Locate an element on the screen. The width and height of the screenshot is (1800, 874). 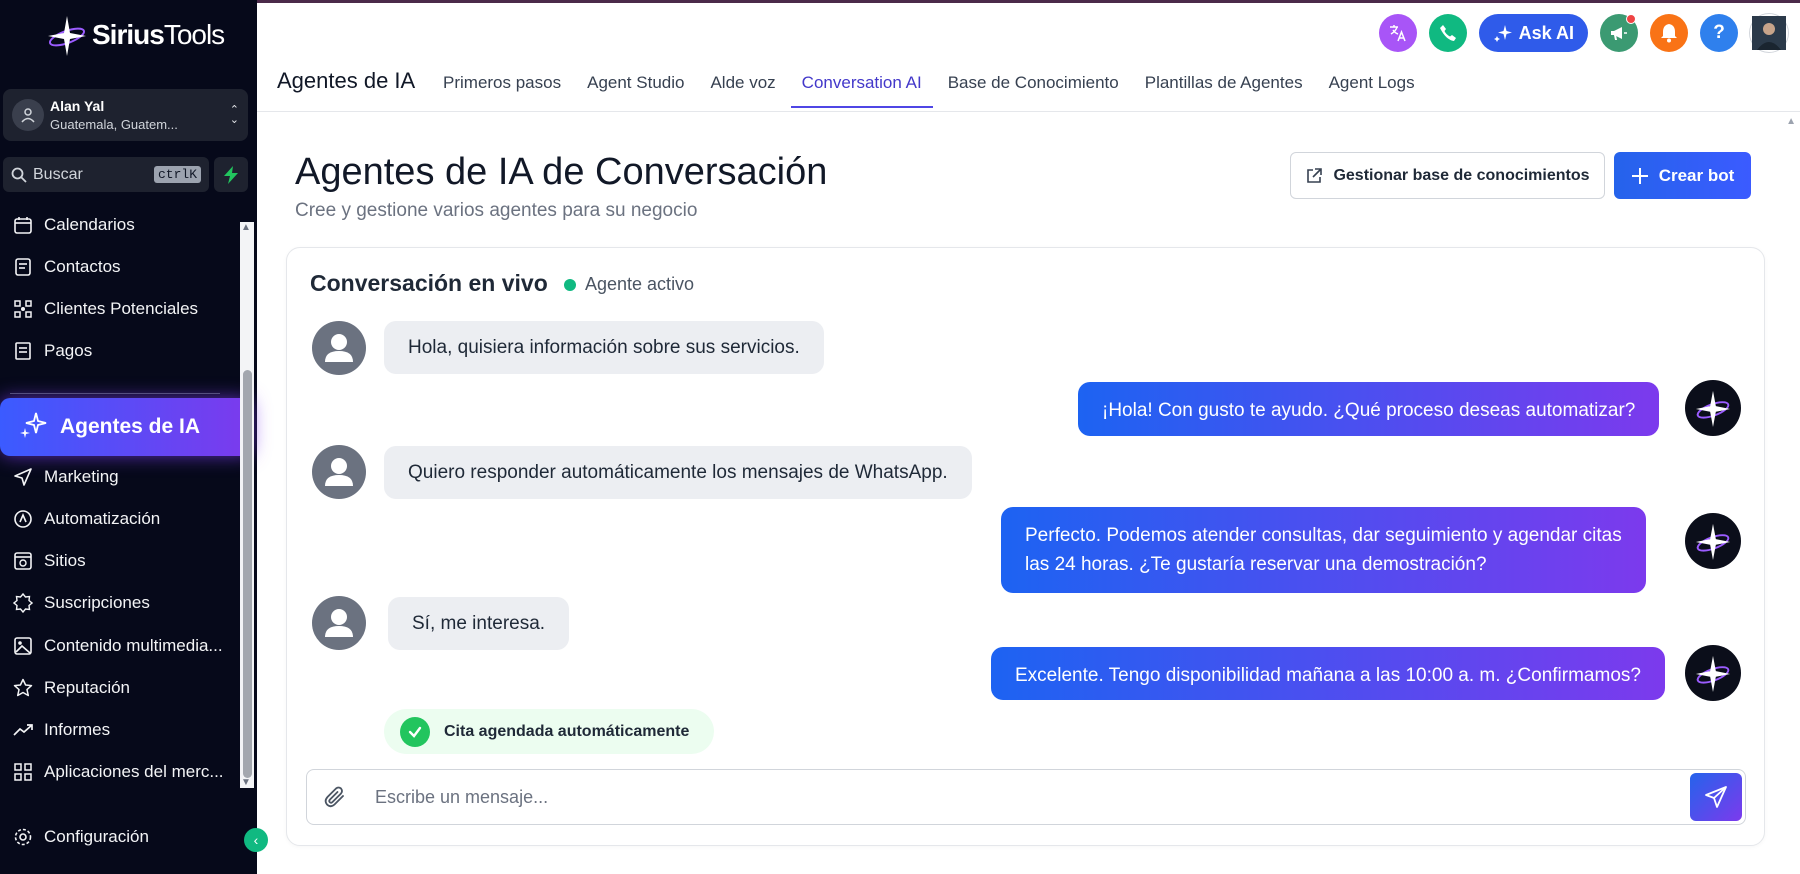
tab-plantillas-de-agentes: Plantillas de Agentes is located at coordinates (1224, 87).